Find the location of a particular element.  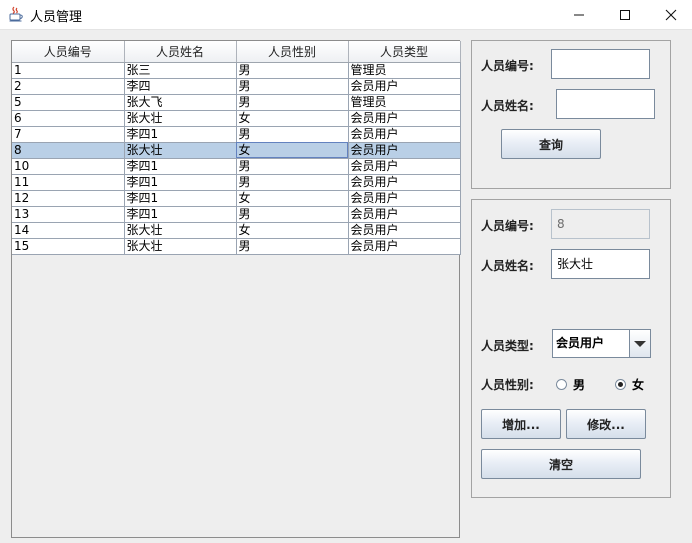

table-row: 14 张大壮女会员用户 is located at coordinates (236, 230).